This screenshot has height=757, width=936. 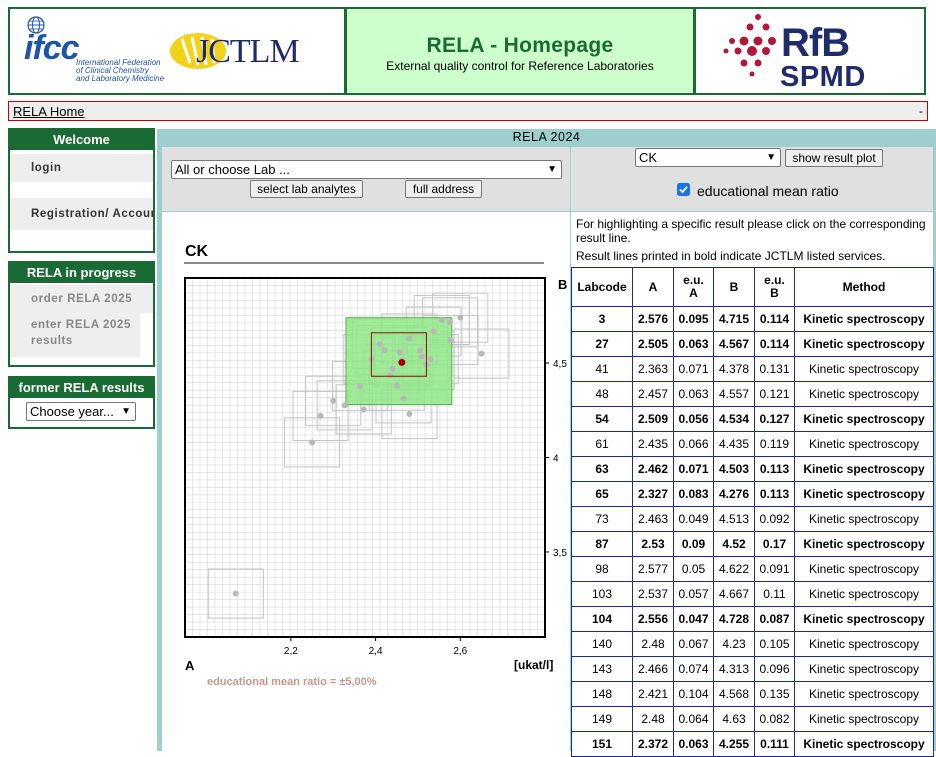 I want to click on year-select: Choose year... ▼, so click(x=81, y=411).